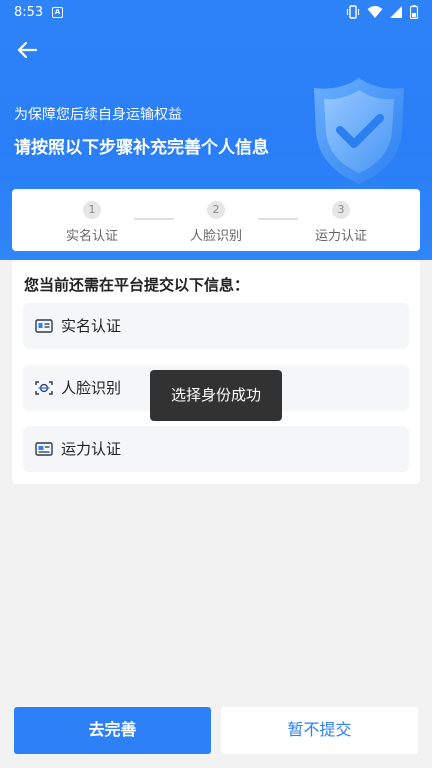 The height and width of the screenshot is (768, 432). I want to click on steps-card: 1 实名认证 2 人脸识别 3 运力认证, so click(216, 220).